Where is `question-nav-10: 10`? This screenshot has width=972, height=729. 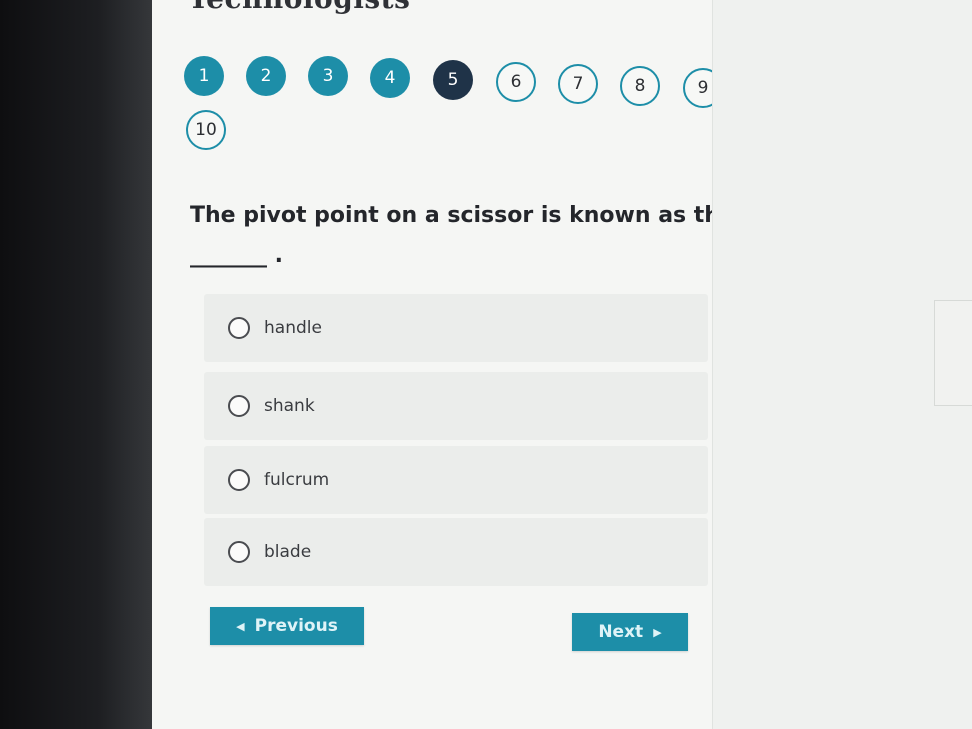 question-nav-10: 10 is located at coordinates (206, 130).